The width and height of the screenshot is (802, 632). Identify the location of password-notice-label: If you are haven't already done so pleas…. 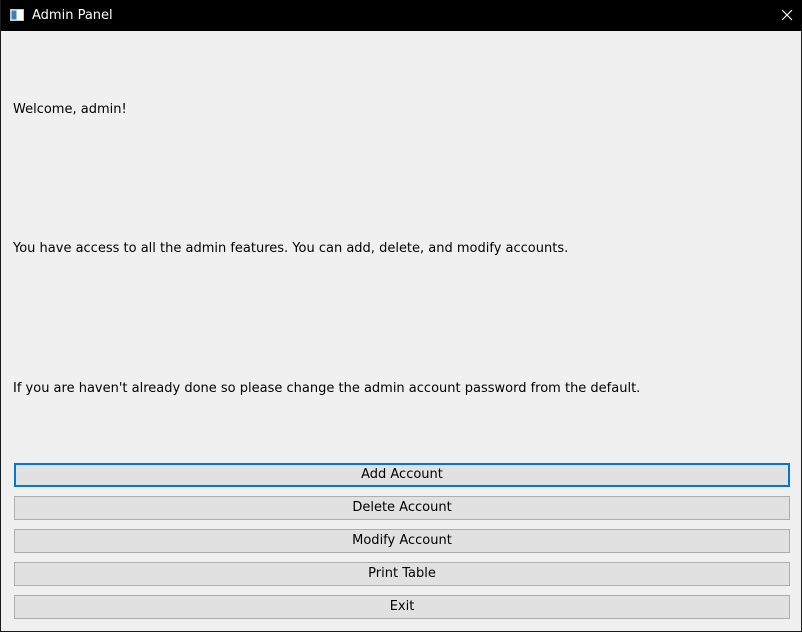
(327, 388).